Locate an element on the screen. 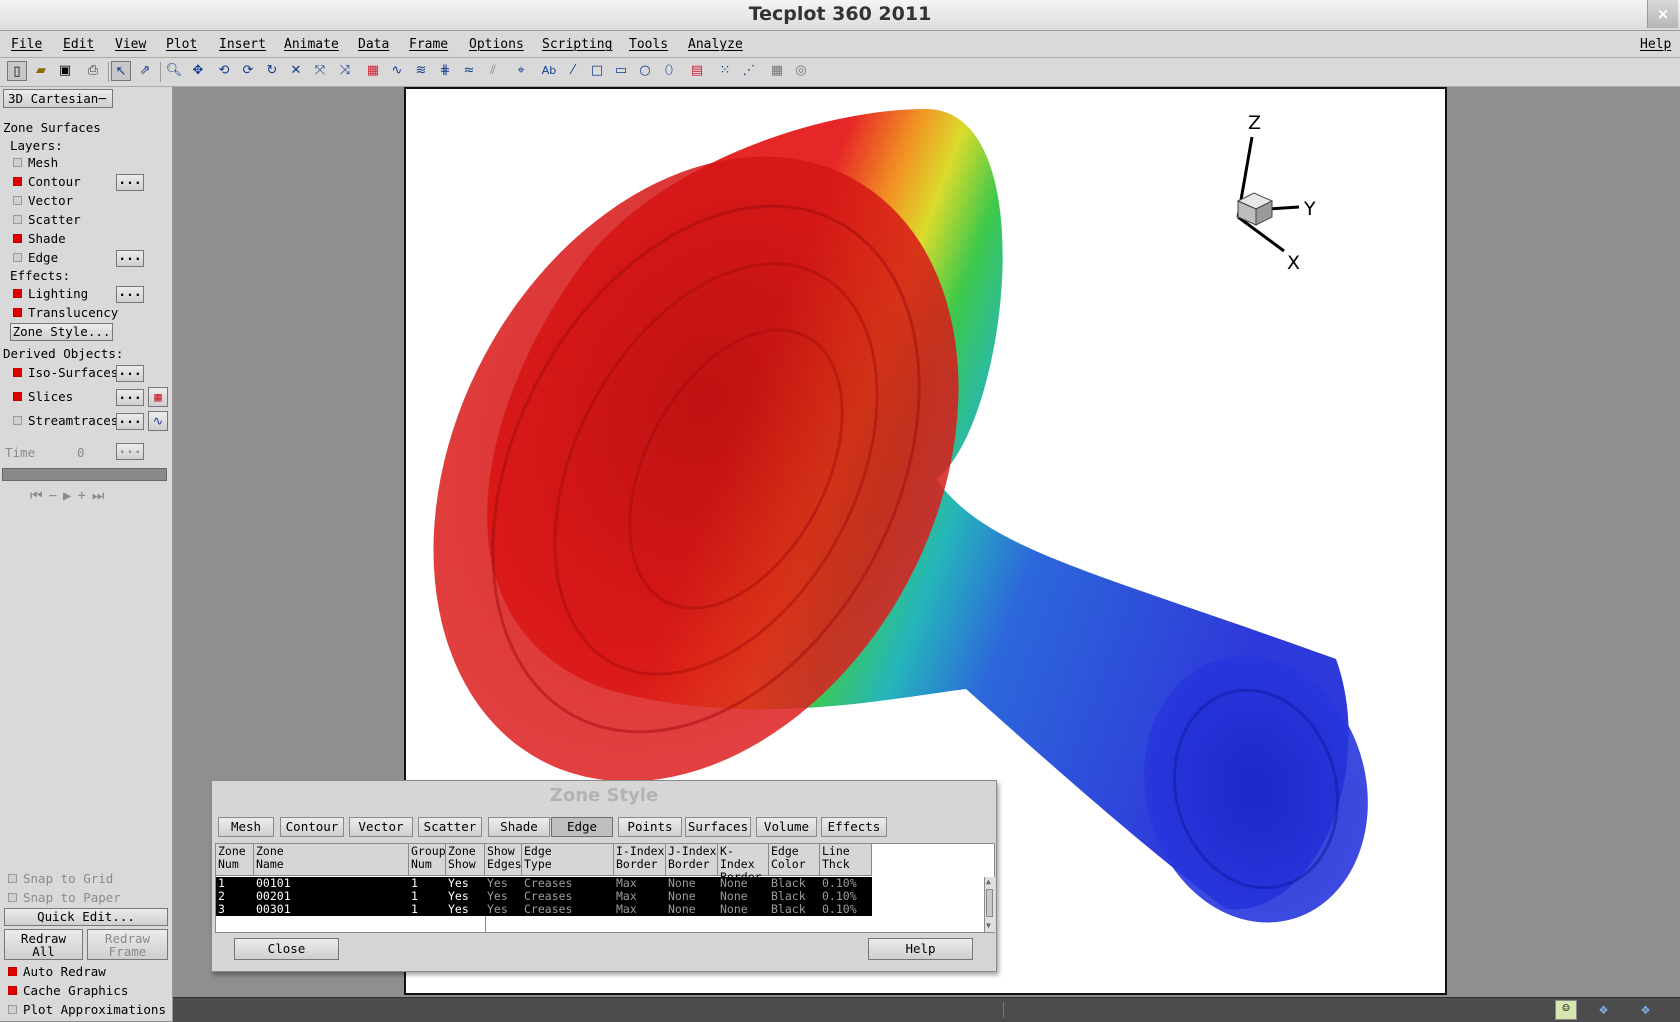  col-group-num: Group Num is located at coordinates (427, 860).